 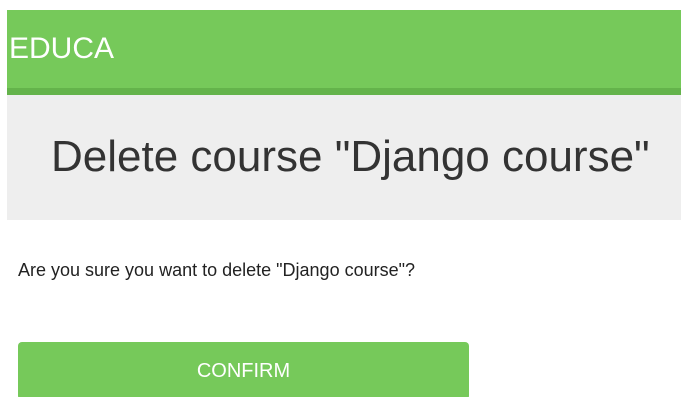 I want to click on logo: EDUCA, so click(x=61, y=49).